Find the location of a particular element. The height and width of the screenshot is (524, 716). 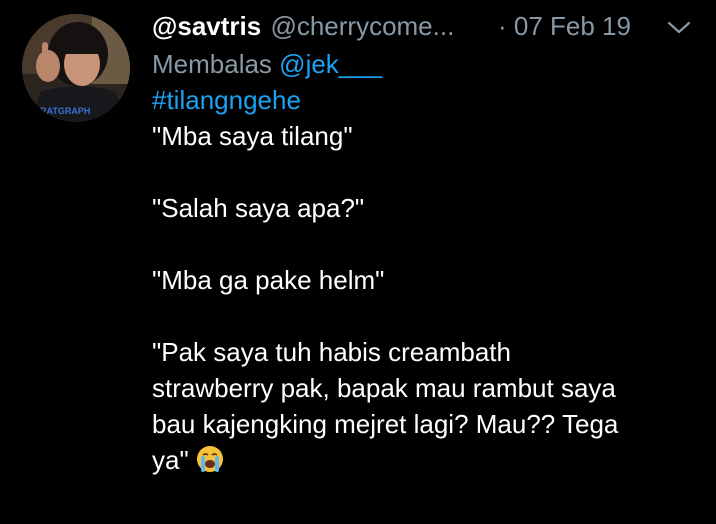

tweet-line: ya" is located at coordinates (170, 460).